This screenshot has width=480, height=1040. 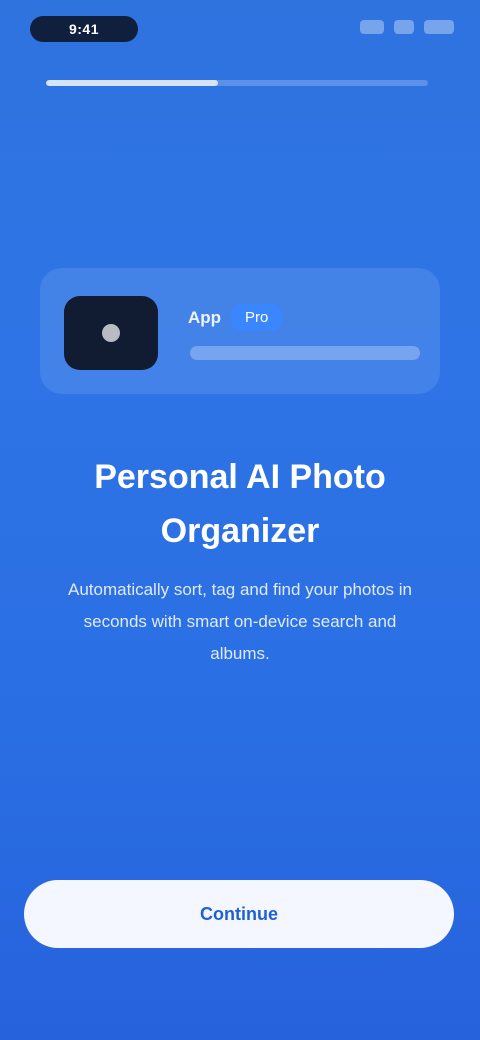 I want to click on battery-icon, so click(x=439, y=27).